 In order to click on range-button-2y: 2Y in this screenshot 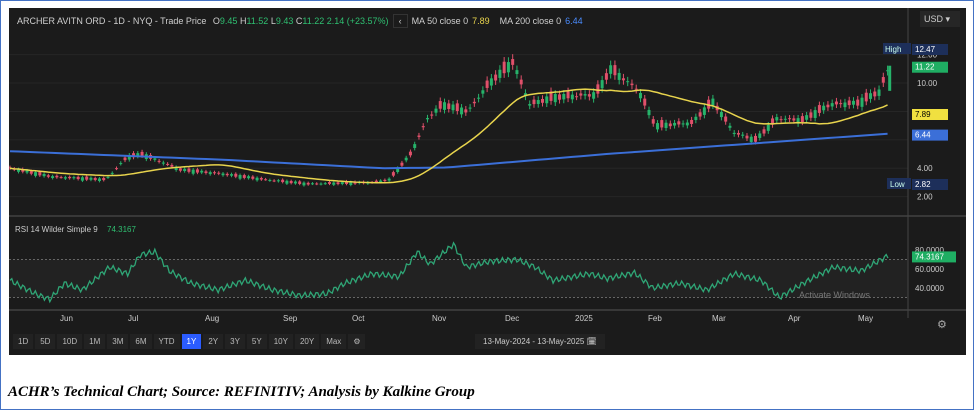, I will do `click(213, 341)`.